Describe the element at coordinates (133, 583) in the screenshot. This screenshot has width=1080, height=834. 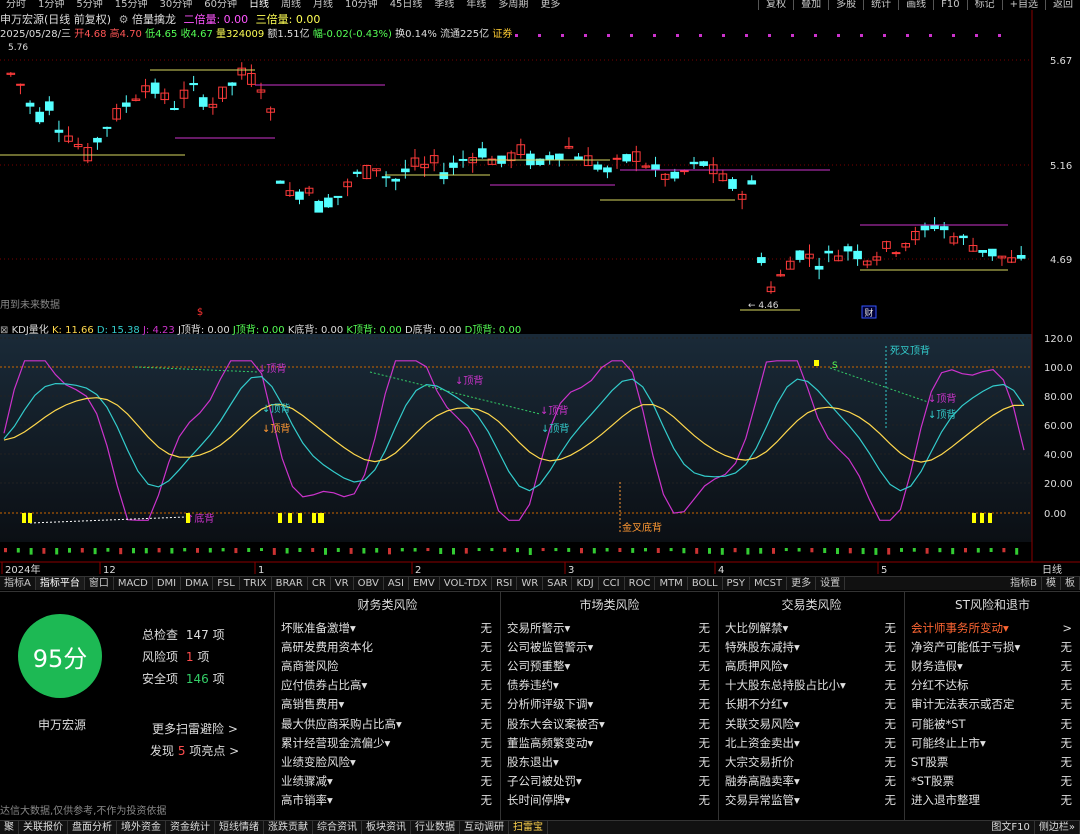
I see `indicator-tab-3: MACD` at that location.